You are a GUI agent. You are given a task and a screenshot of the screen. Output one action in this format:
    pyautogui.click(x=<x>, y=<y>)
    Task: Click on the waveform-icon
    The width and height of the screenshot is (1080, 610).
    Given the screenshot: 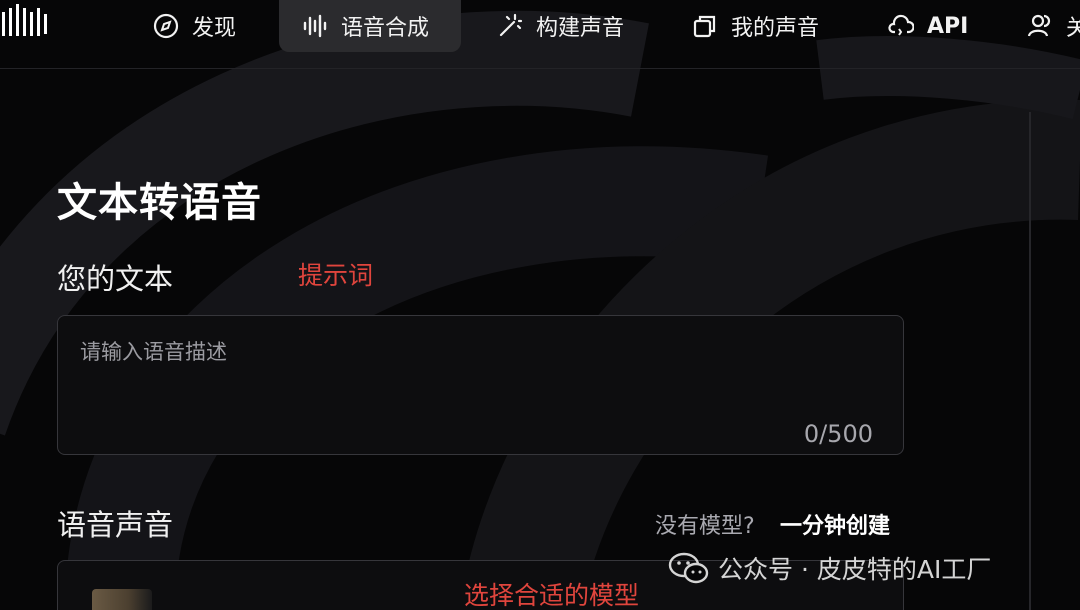 What is the action you would take?
    pyautogui.click(x=315, y=26)
    